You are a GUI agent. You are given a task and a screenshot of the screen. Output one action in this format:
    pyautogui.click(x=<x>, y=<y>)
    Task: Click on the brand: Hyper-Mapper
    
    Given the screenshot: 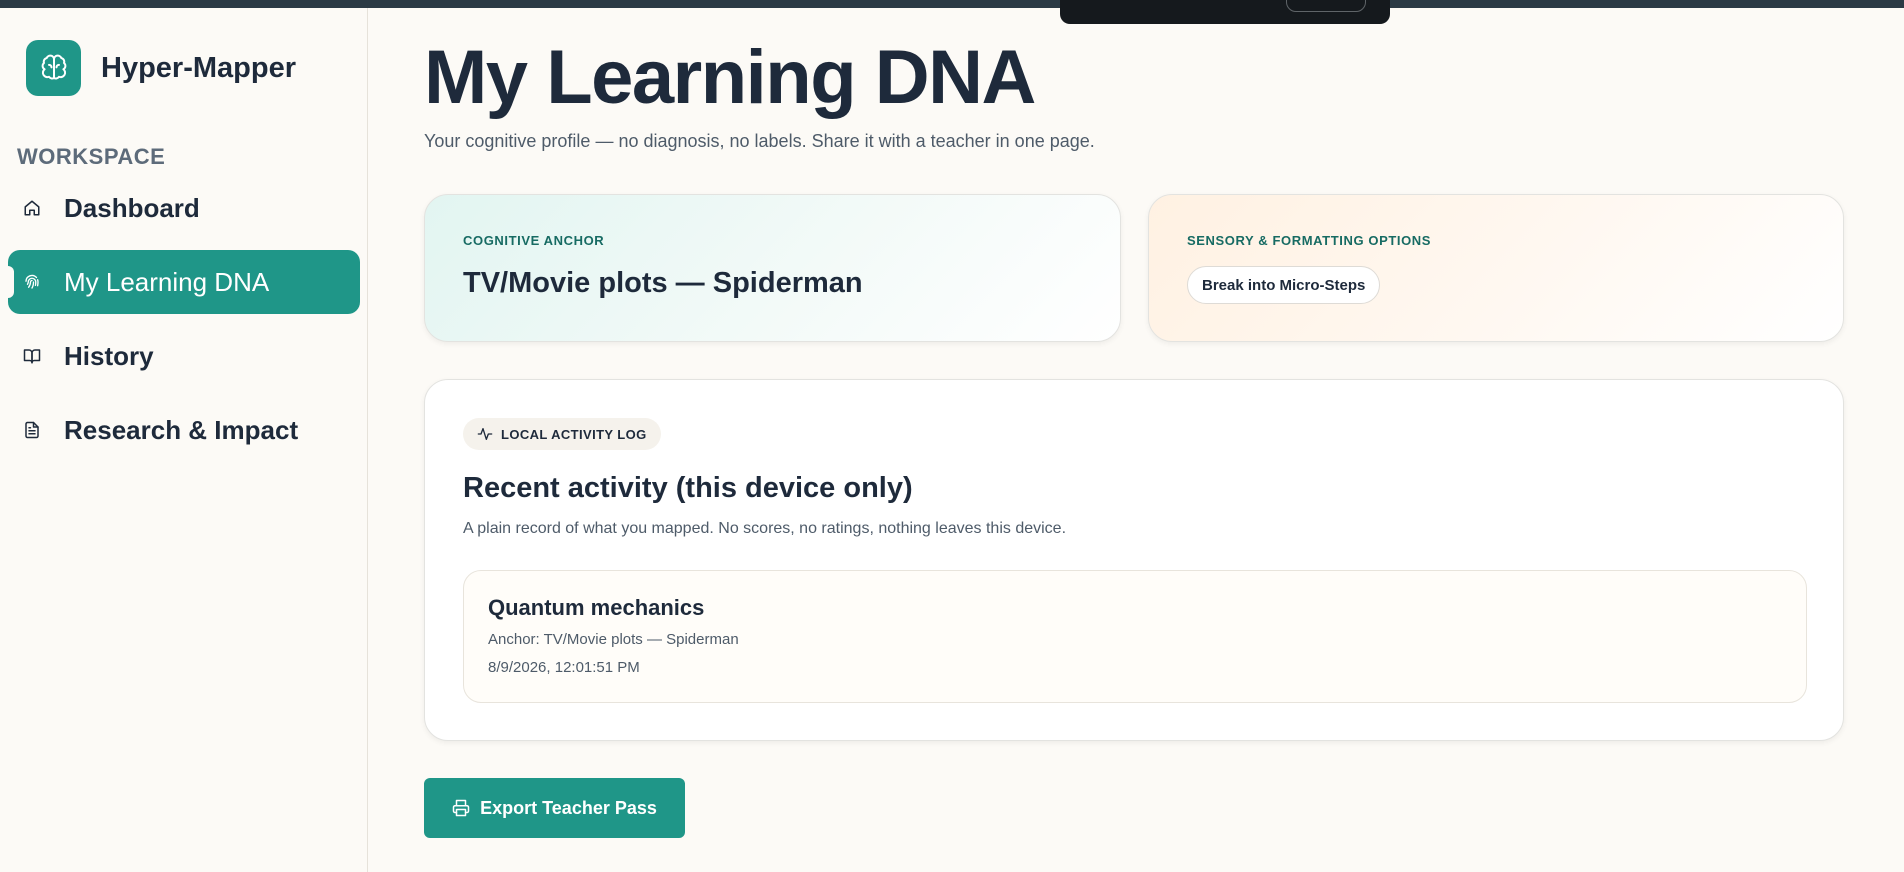 What is the action you would take?
    pyautogui.click(x=161, y=68)
    